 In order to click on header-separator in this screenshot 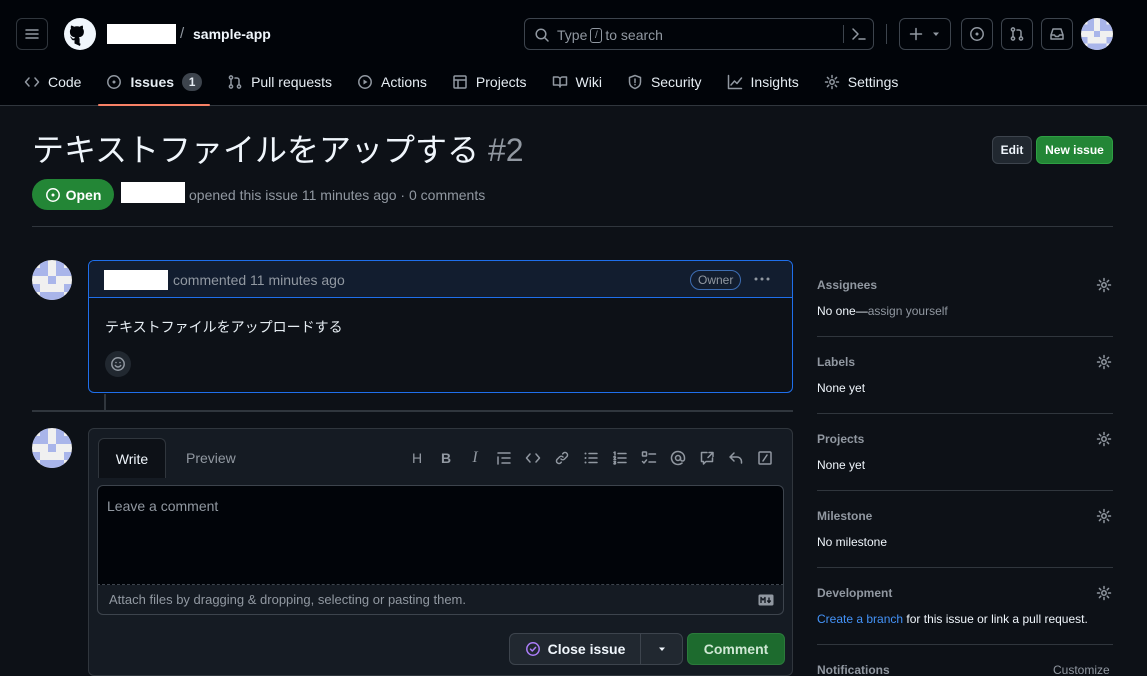, I will do `click(572, 226)`.